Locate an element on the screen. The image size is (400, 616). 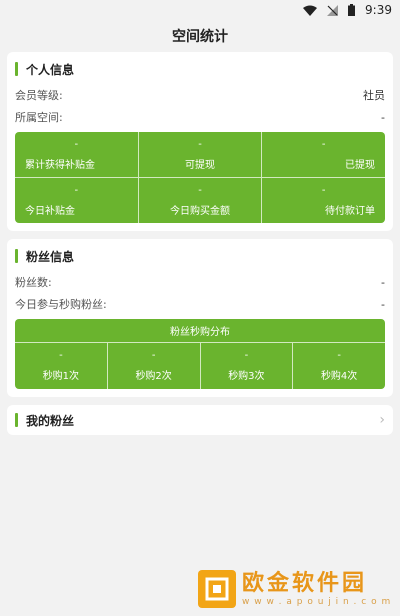
chevron-right-icon: › is located at coordinates (382, 420).